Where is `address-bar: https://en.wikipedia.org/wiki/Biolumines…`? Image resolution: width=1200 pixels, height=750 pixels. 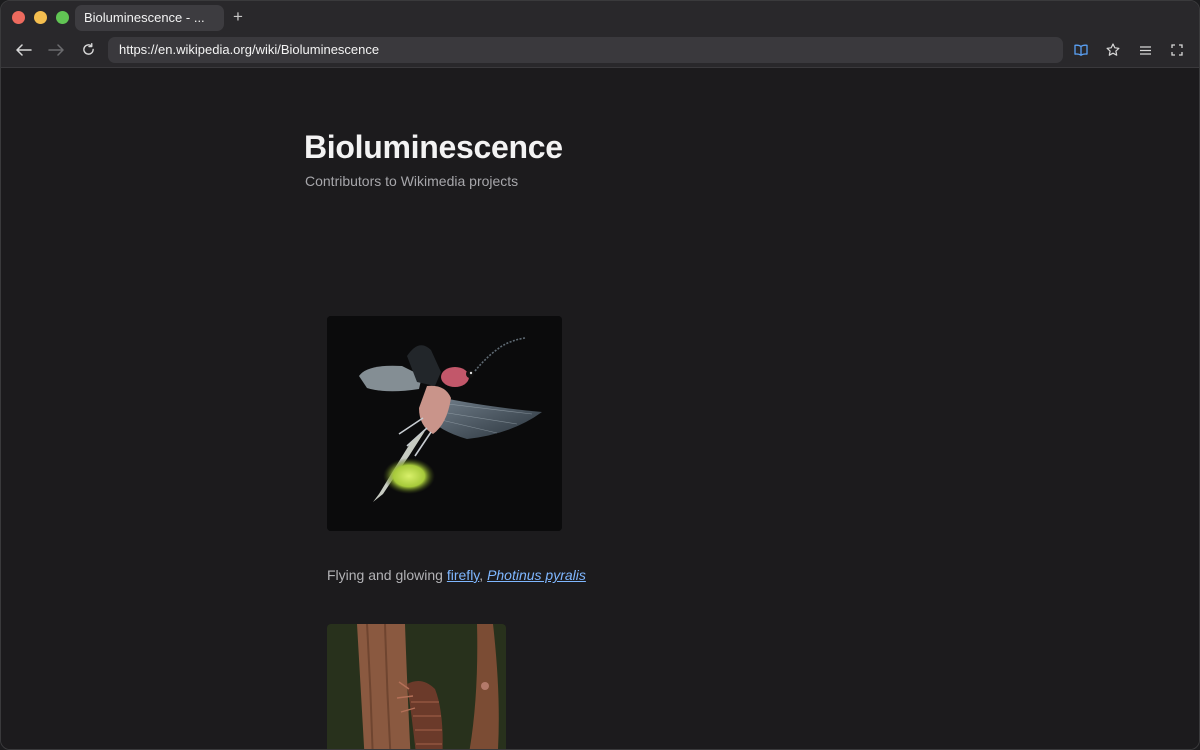
address-bar: https://en.wikipedia.org/wiki/Biolumines… is located at coordinates (585, 50).